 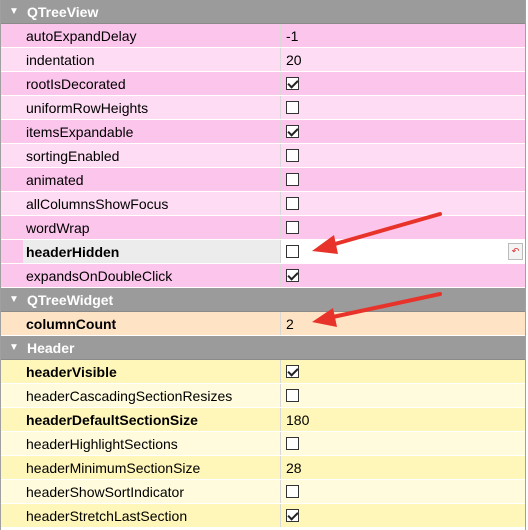 I want to click on section-title: QTreeView, so click(x=63, y=11).